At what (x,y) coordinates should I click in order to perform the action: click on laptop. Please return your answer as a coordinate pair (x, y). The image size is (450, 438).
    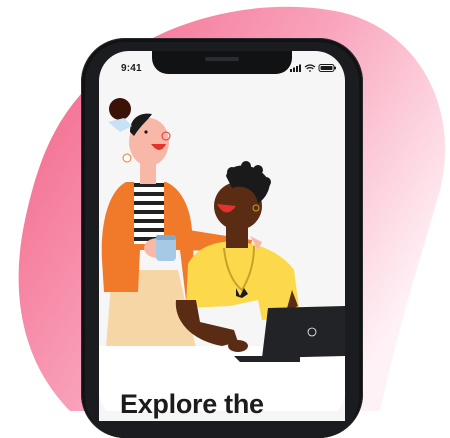
    Looking at the image, I should click on (303, 332).